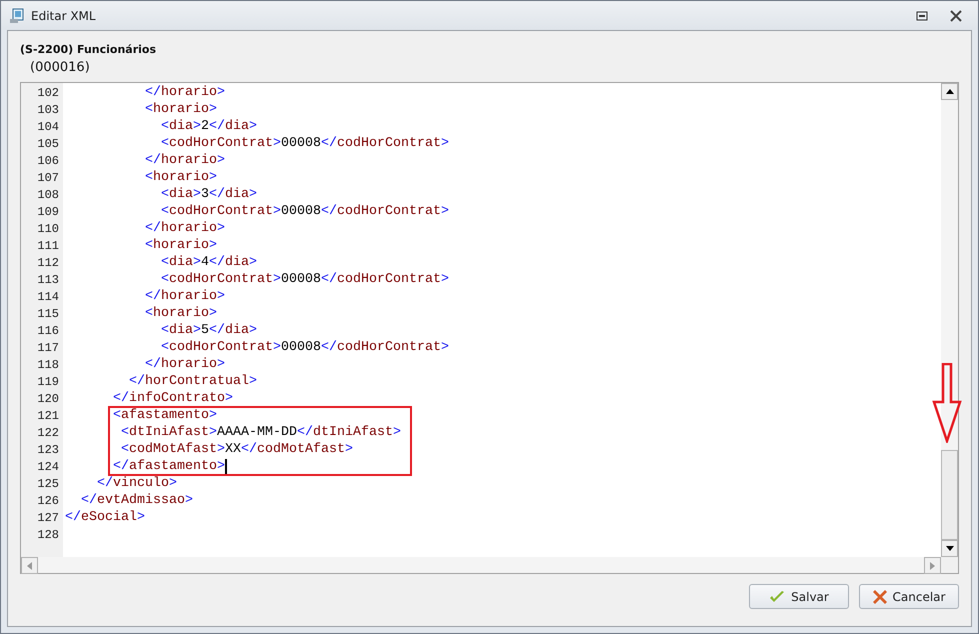 Image resolution: width=979 pixels, height=634 pixels. What do you see at coordinates (949, 565) in the screenshot?
I see `scrollbar-corner` at bounding box center [949, 565].